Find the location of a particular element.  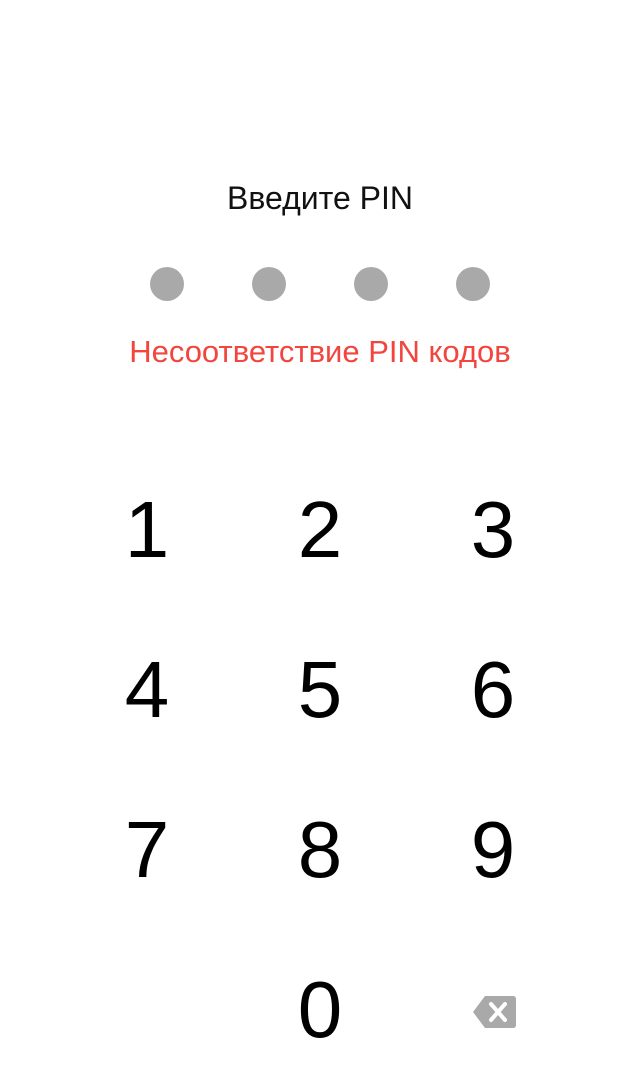

key-0-label: 0 is located at coordinates (320, 1009).